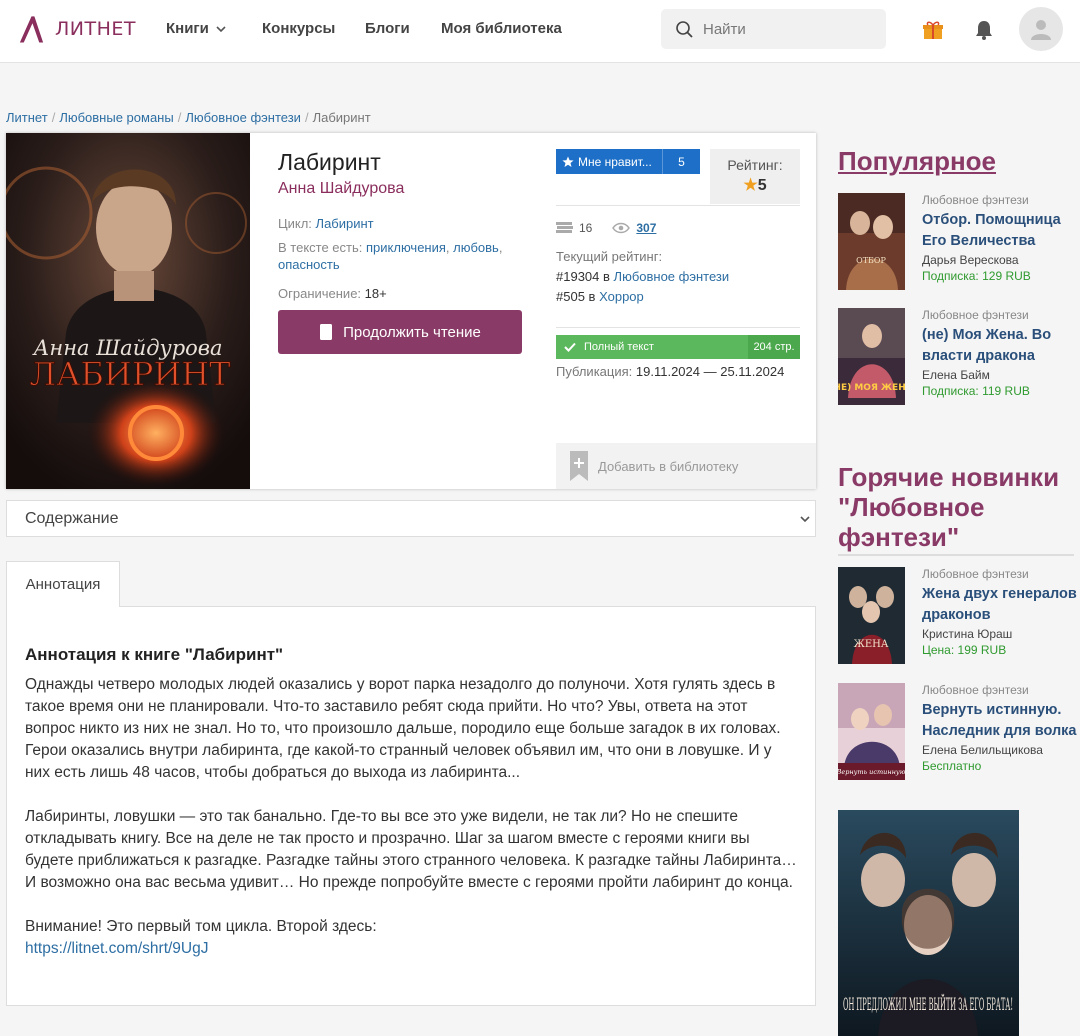  Describe the element at coordinates (871, 615) in the screenshot. I see `book-thumbnail: ЖЕНА` at that location.